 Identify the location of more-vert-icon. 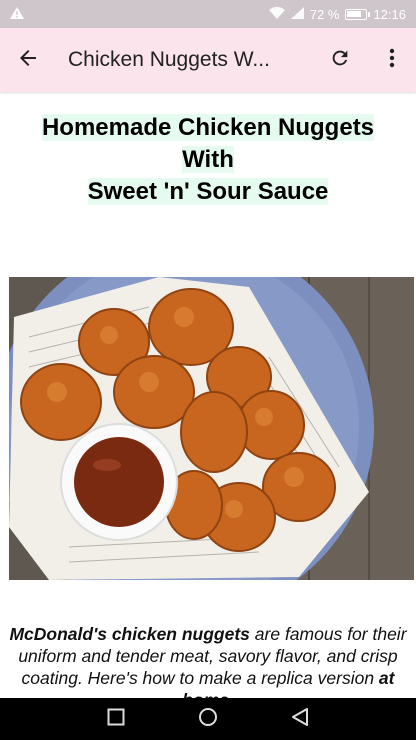
(392, 60).